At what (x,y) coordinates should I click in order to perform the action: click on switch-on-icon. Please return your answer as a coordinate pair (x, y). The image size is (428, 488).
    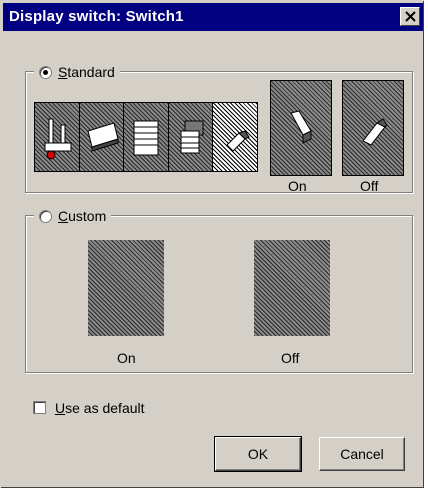
    Looking at the image, I should click on (301, 127).